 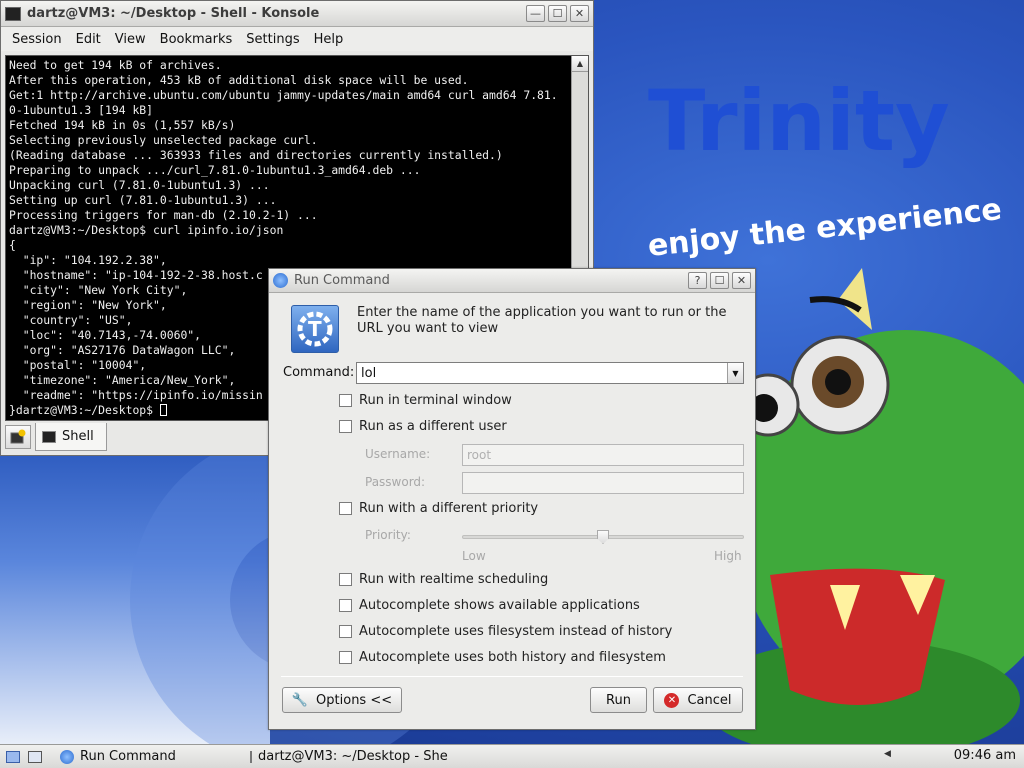 I want to click on run-button: Run, so click(x=618, y=700).